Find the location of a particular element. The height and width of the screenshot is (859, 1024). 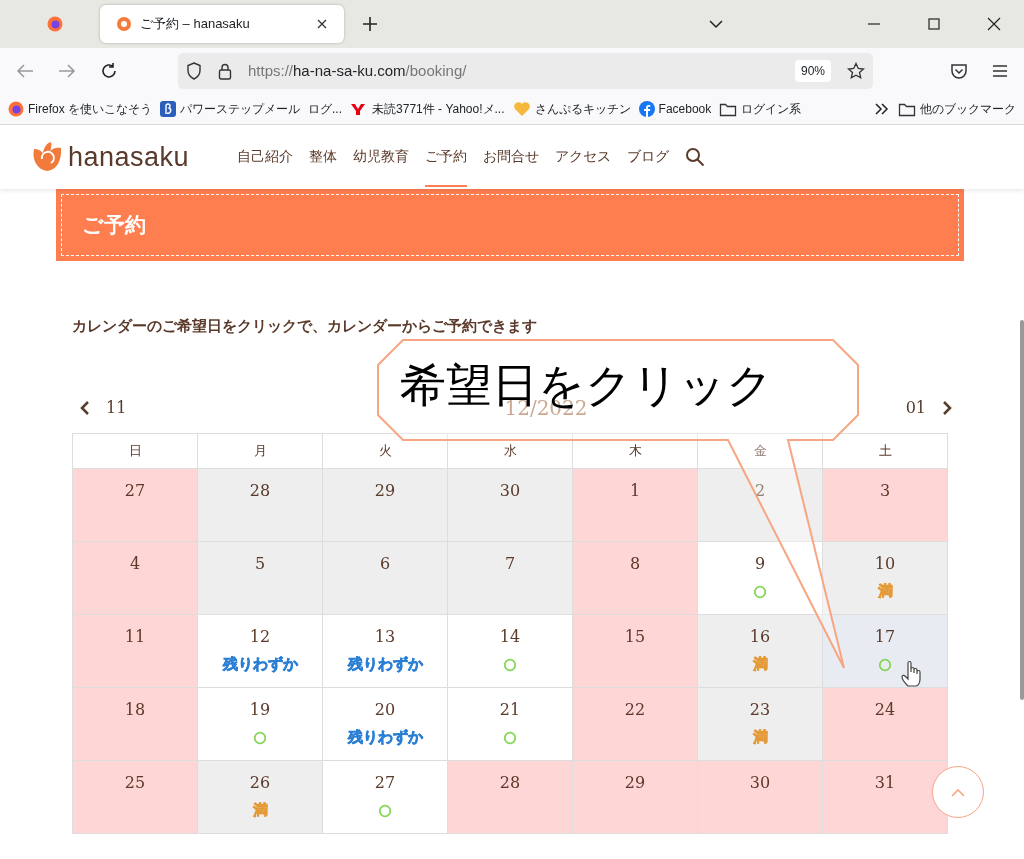

day-number: 17 is located at coordinates (885, 636).